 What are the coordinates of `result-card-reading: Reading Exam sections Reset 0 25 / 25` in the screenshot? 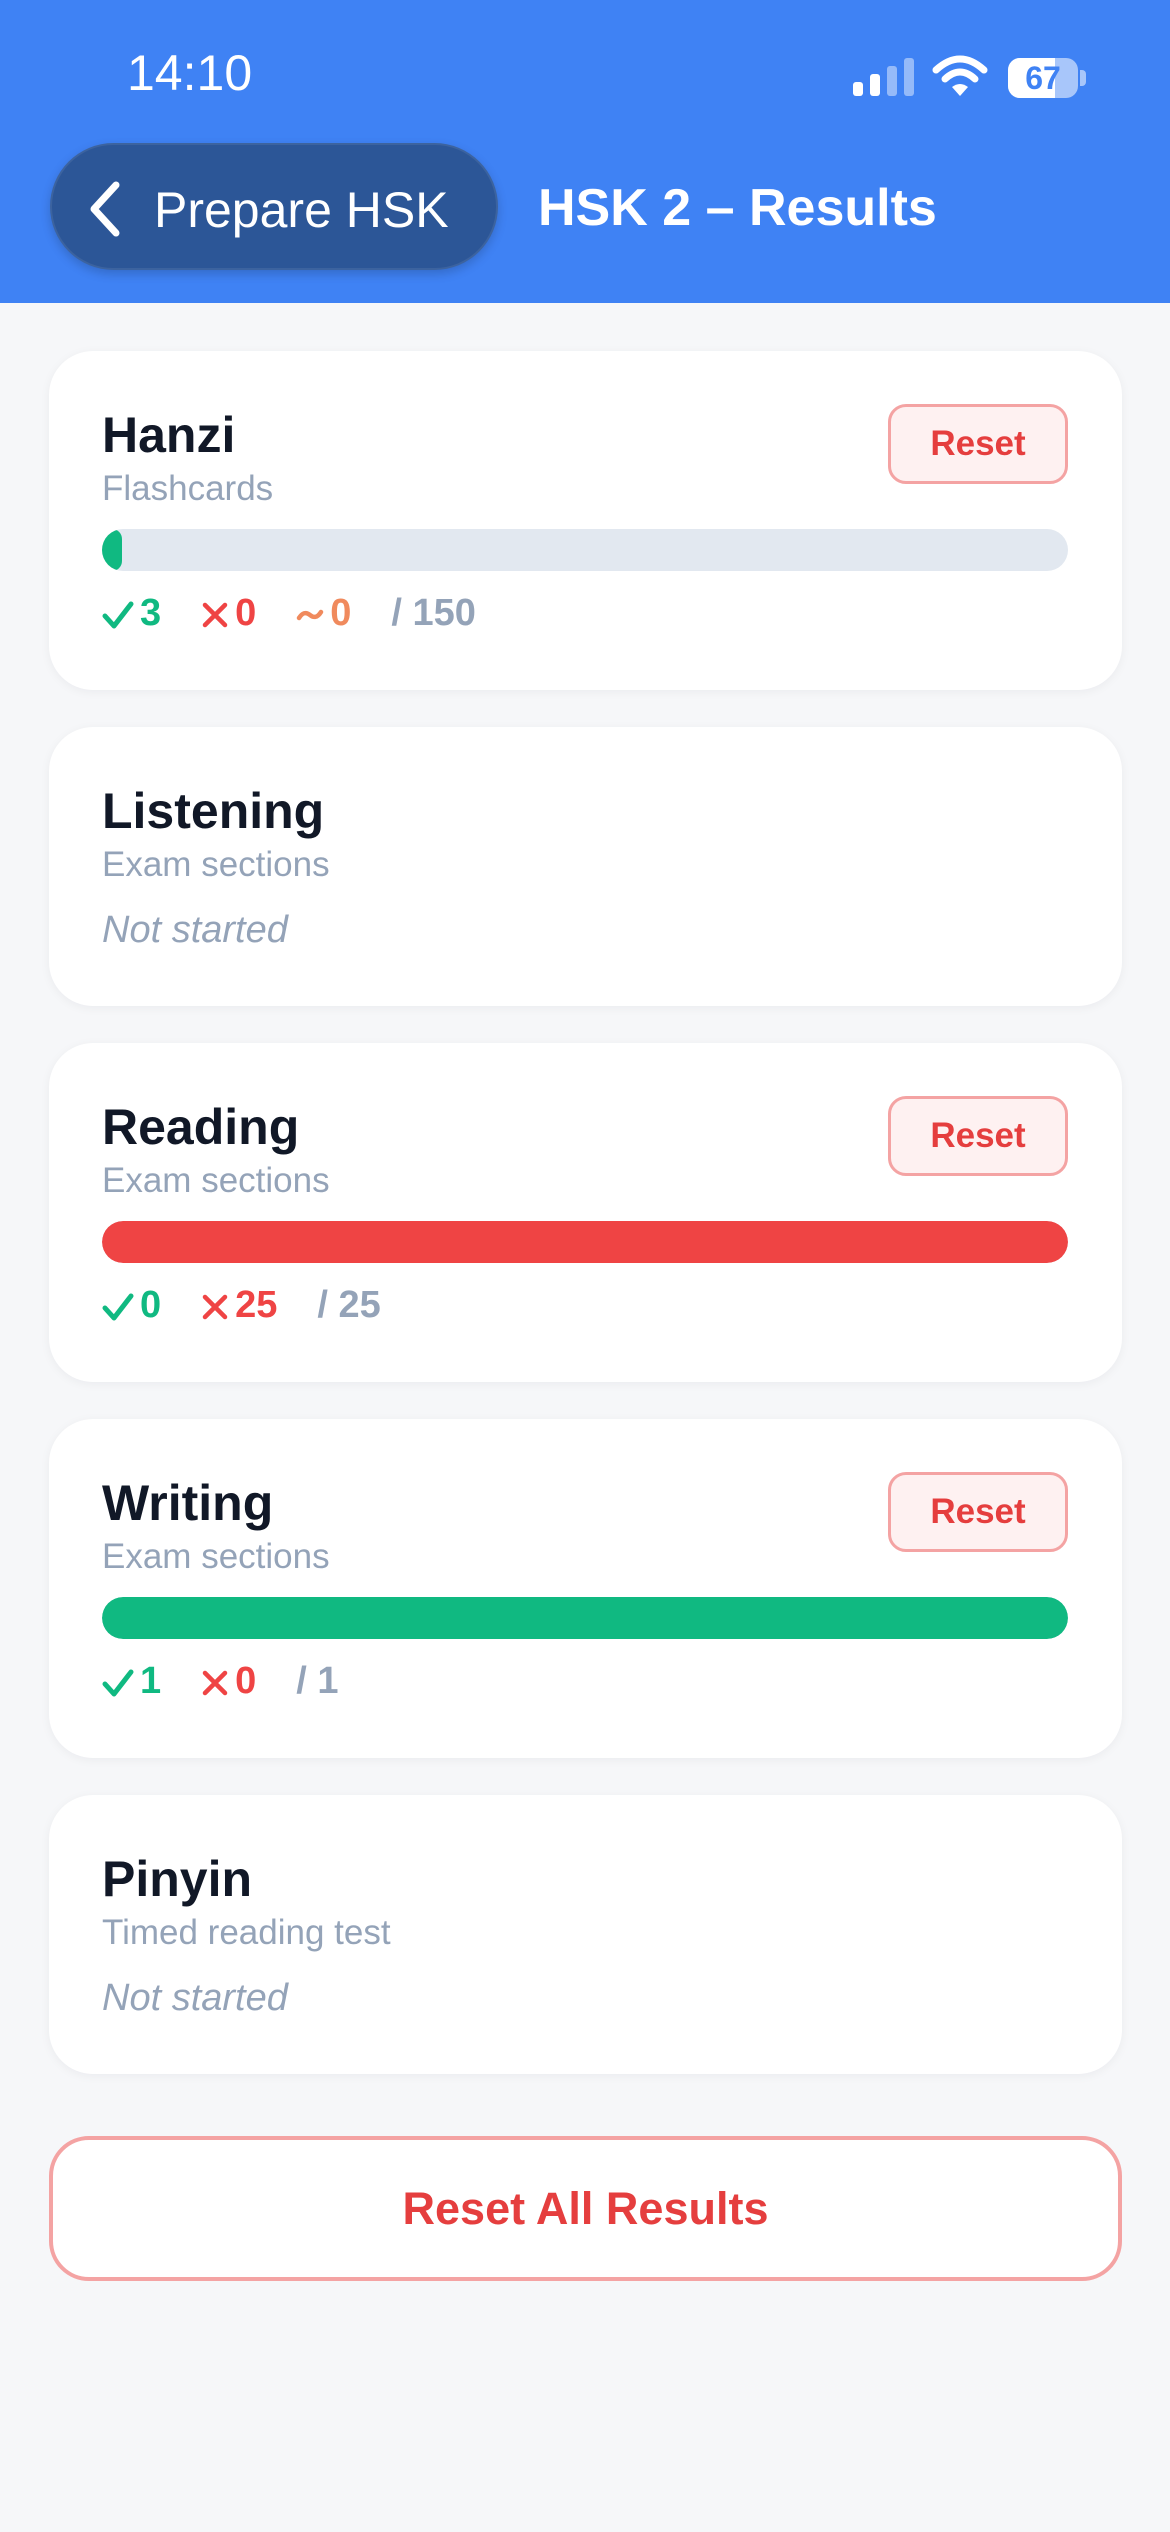 It's located at (585, 1212).